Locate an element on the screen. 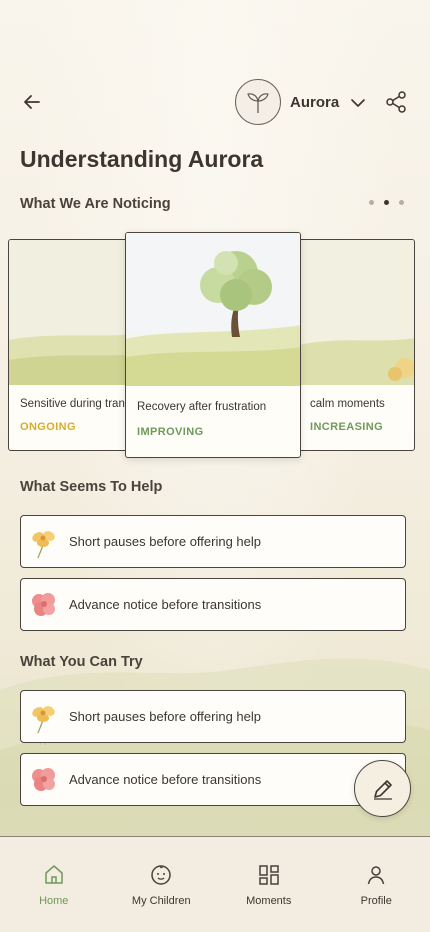  noticing-card-recovery: Recovery after frustration IMPROVING is located at coordinates (213, 345).